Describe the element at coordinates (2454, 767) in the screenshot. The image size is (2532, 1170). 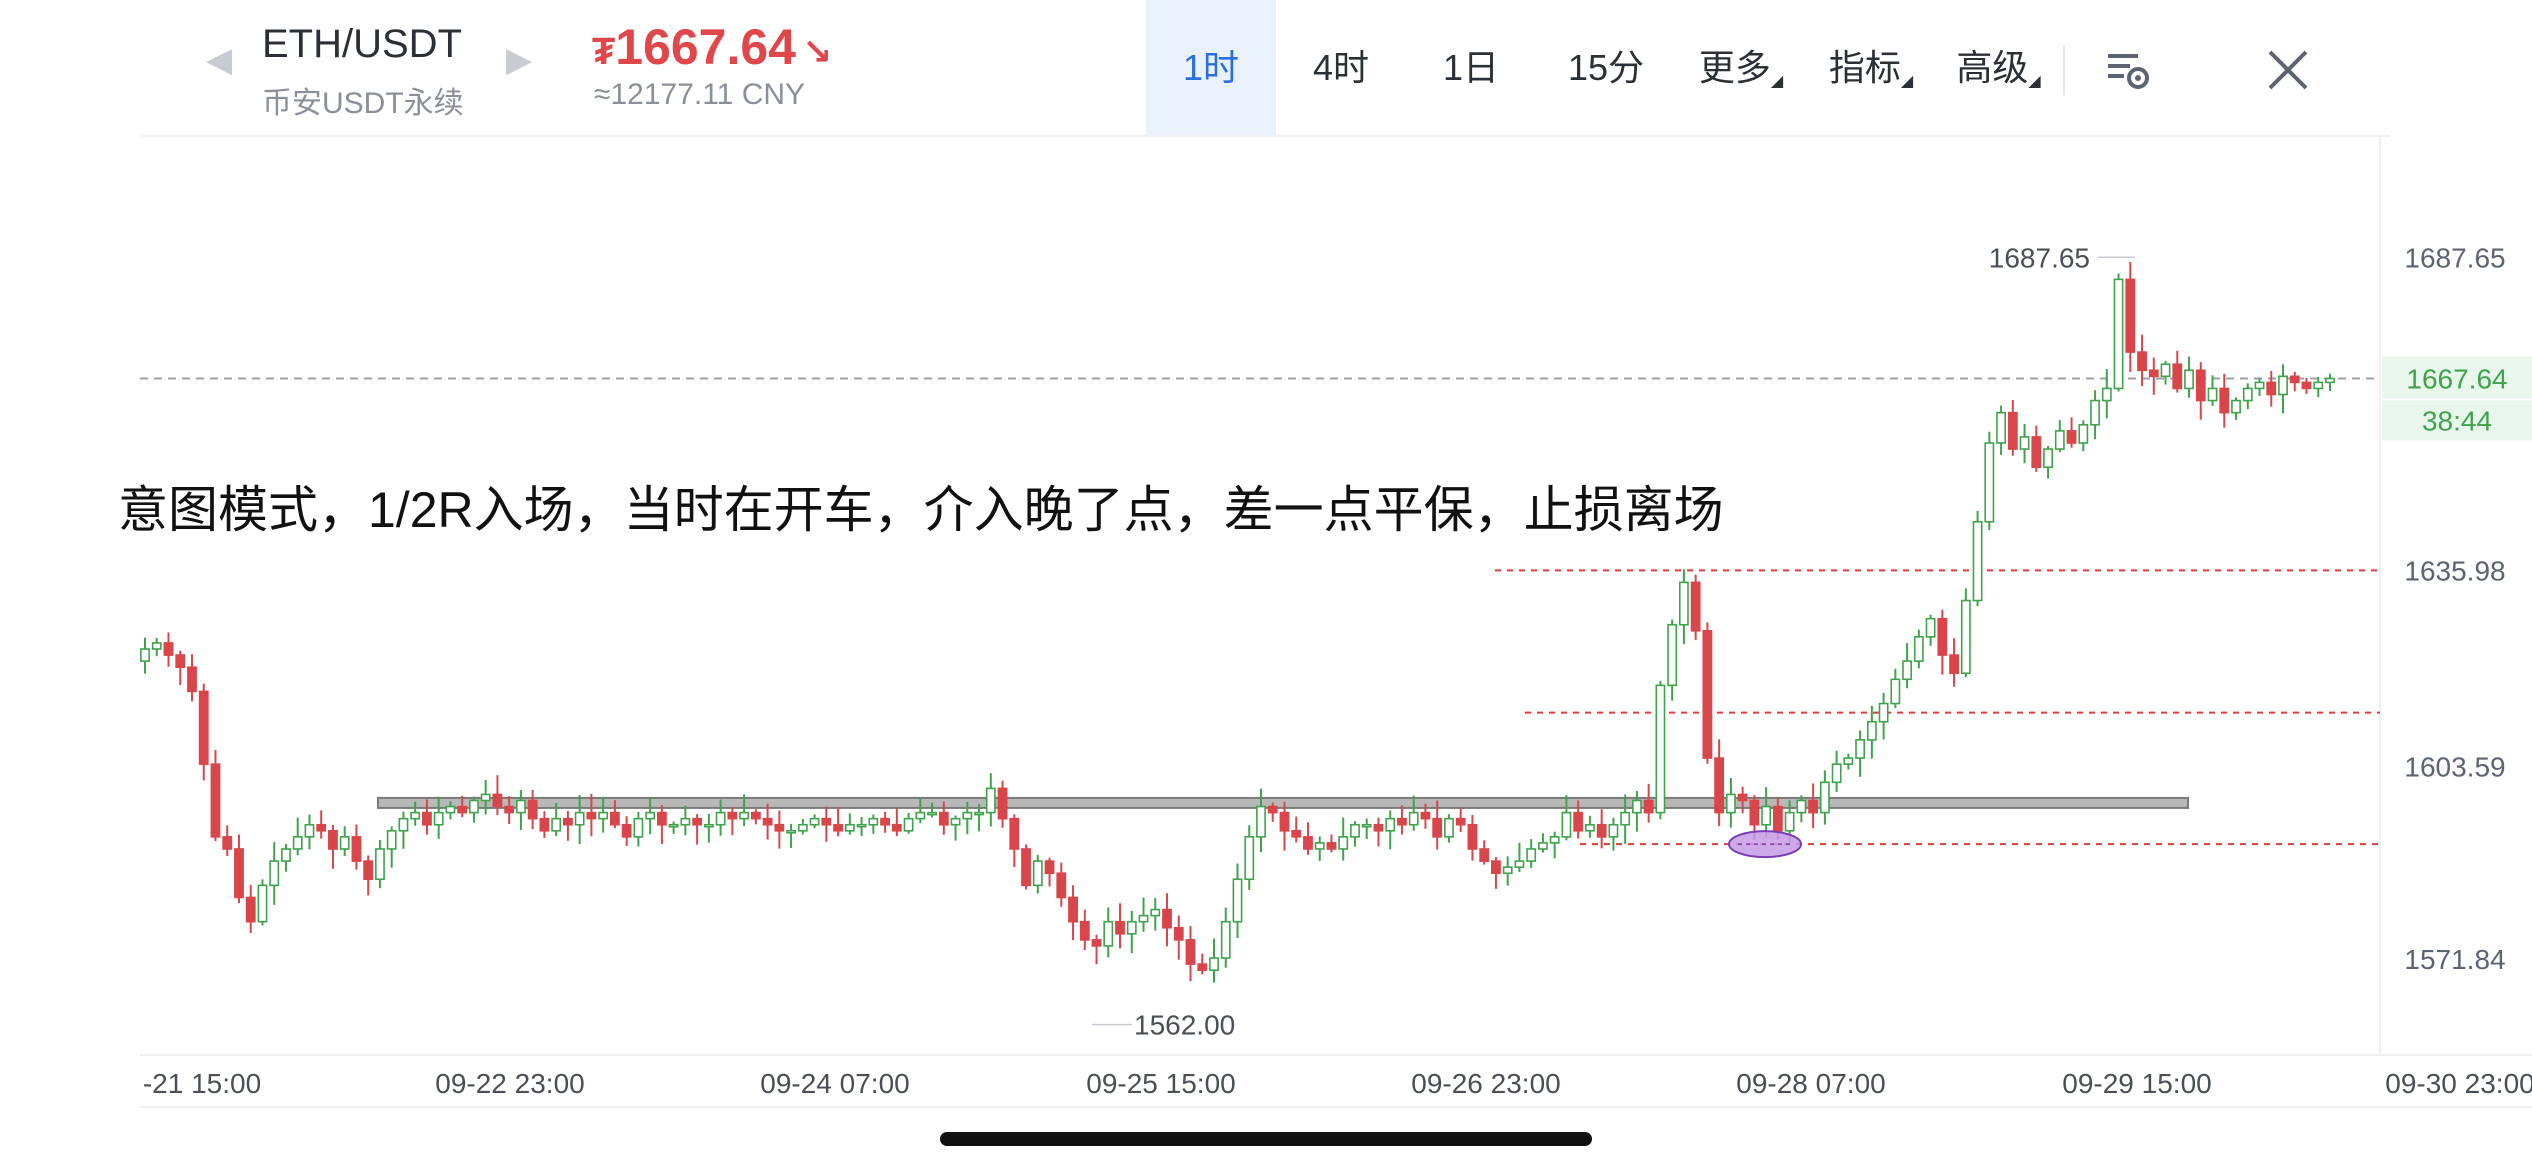
I see `y-tick-label: 1603.59` at that location.